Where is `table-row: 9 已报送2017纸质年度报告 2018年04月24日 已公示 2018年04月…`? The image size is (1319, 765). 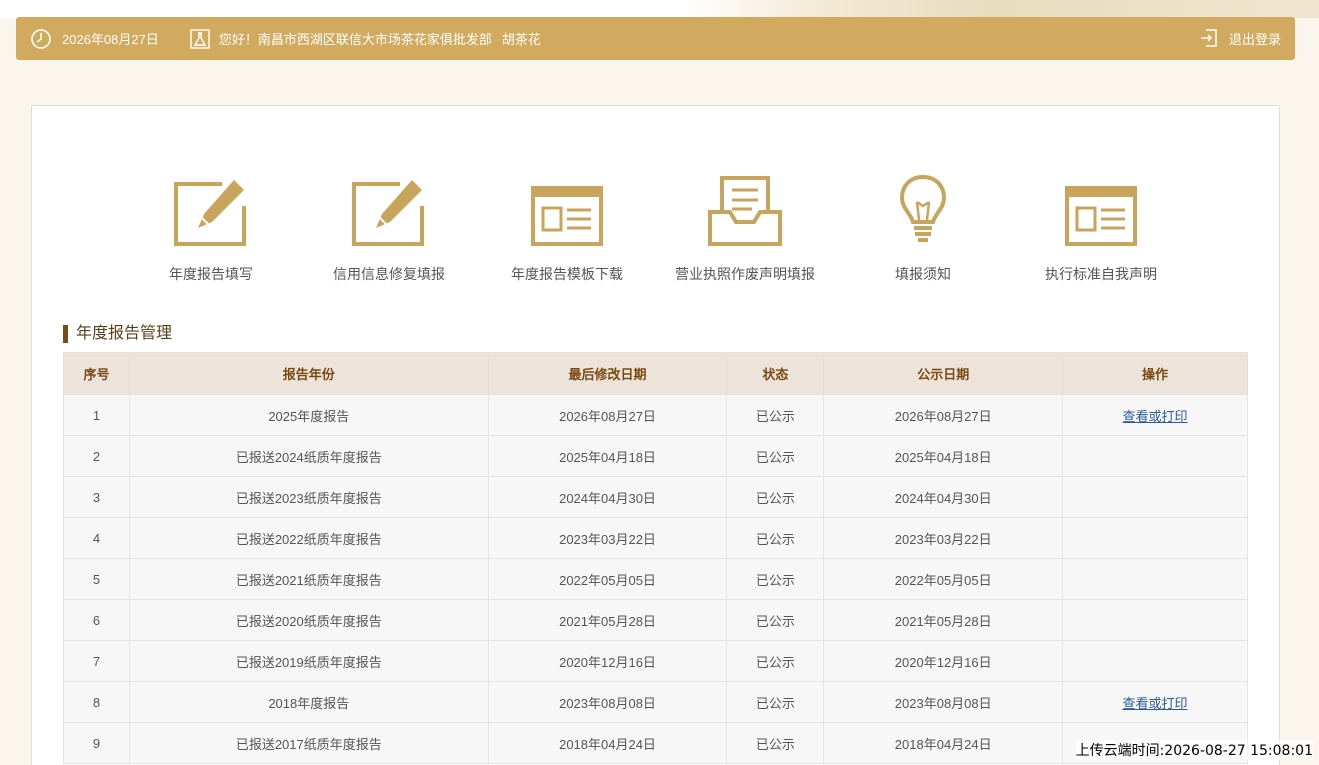 table-row: 9 已报送2017纸质年度报告 2018年04月24日 已公示 2018年04月… is located at coordinates (655, 743).